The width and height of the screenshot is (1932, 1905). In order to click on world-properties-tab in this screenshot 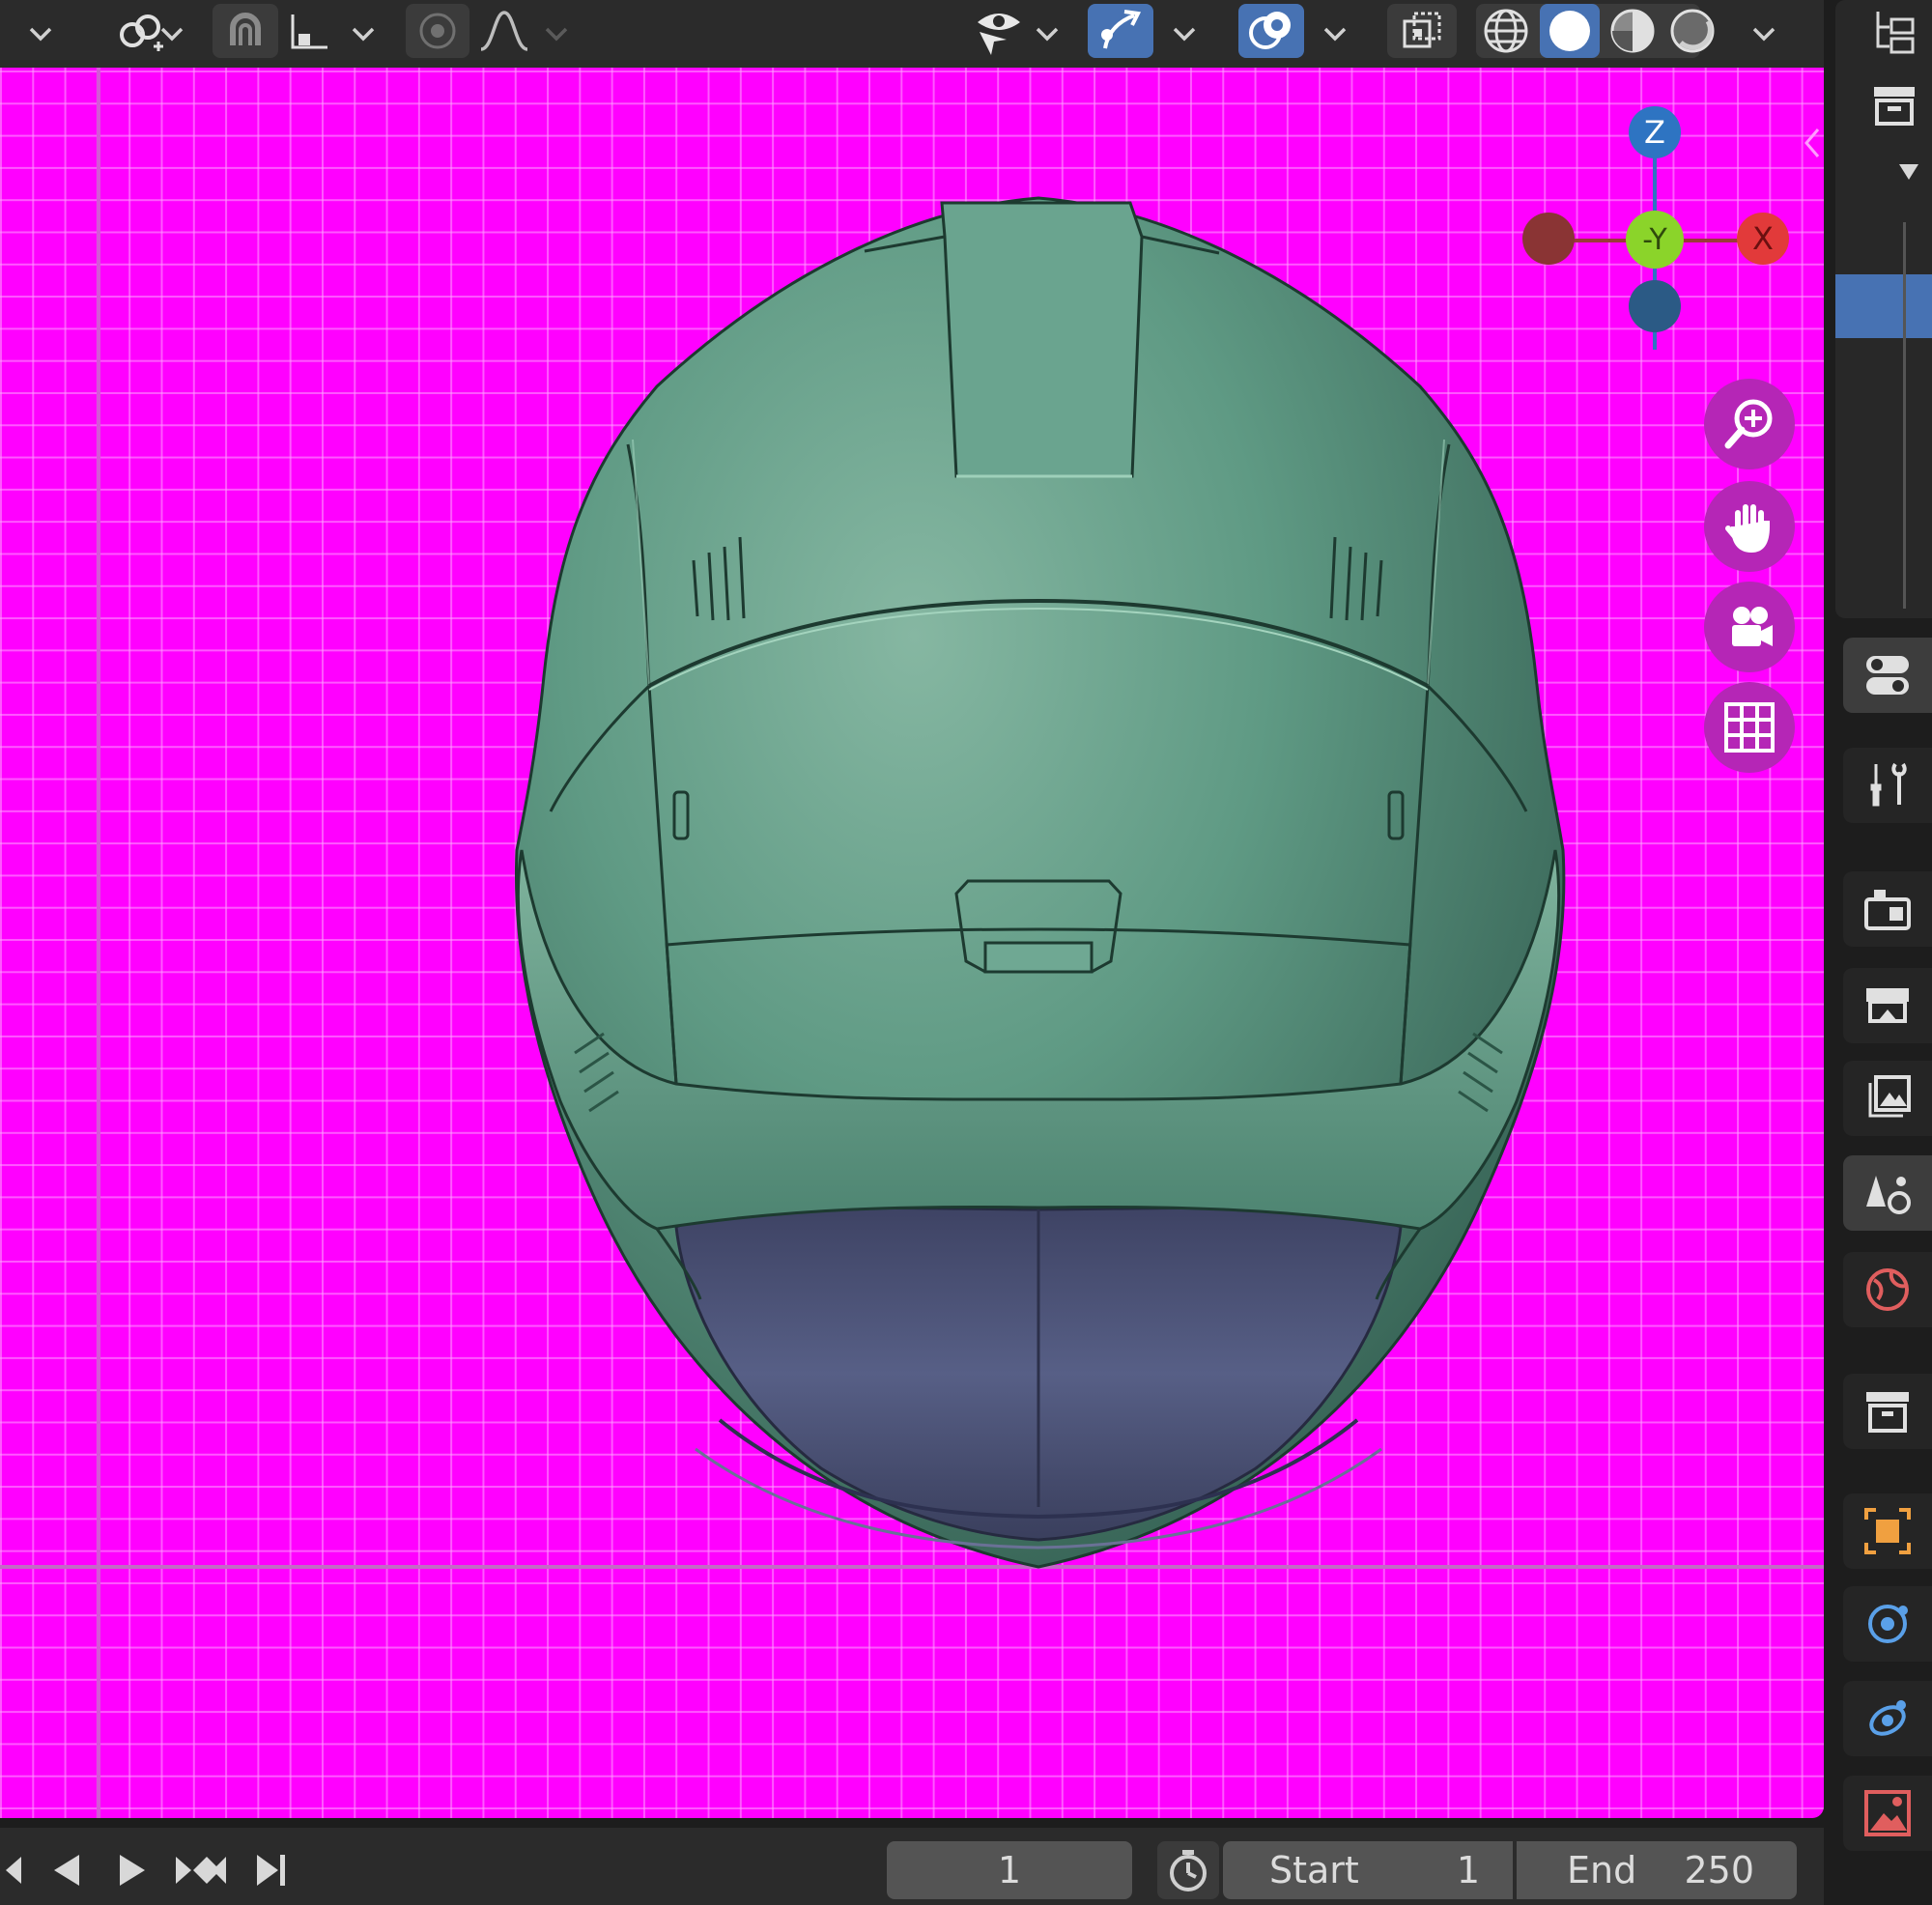, I will do `click(1887, 1289)`.